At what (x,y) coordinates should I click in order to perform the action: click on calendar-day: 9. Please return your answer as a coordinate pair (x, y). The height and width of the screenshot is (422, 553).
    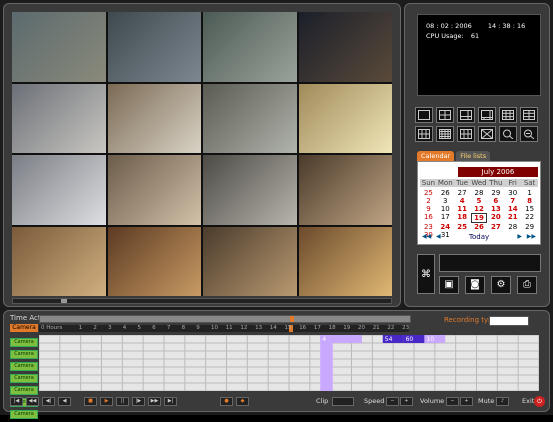
    Looking at the image, I should click on (428, 209).